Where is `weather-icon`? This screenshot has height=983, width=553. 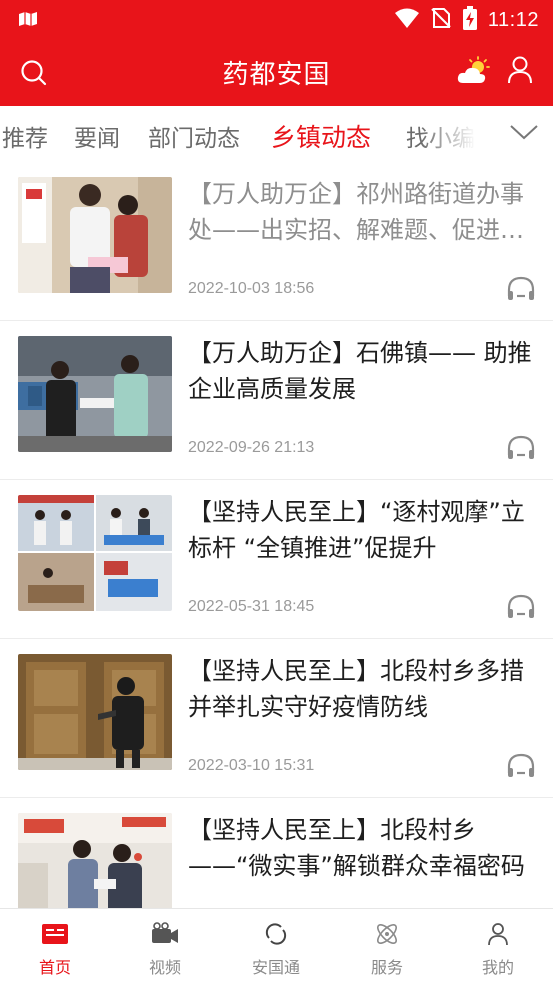 weather-icon is located at coordinates (474, 73).